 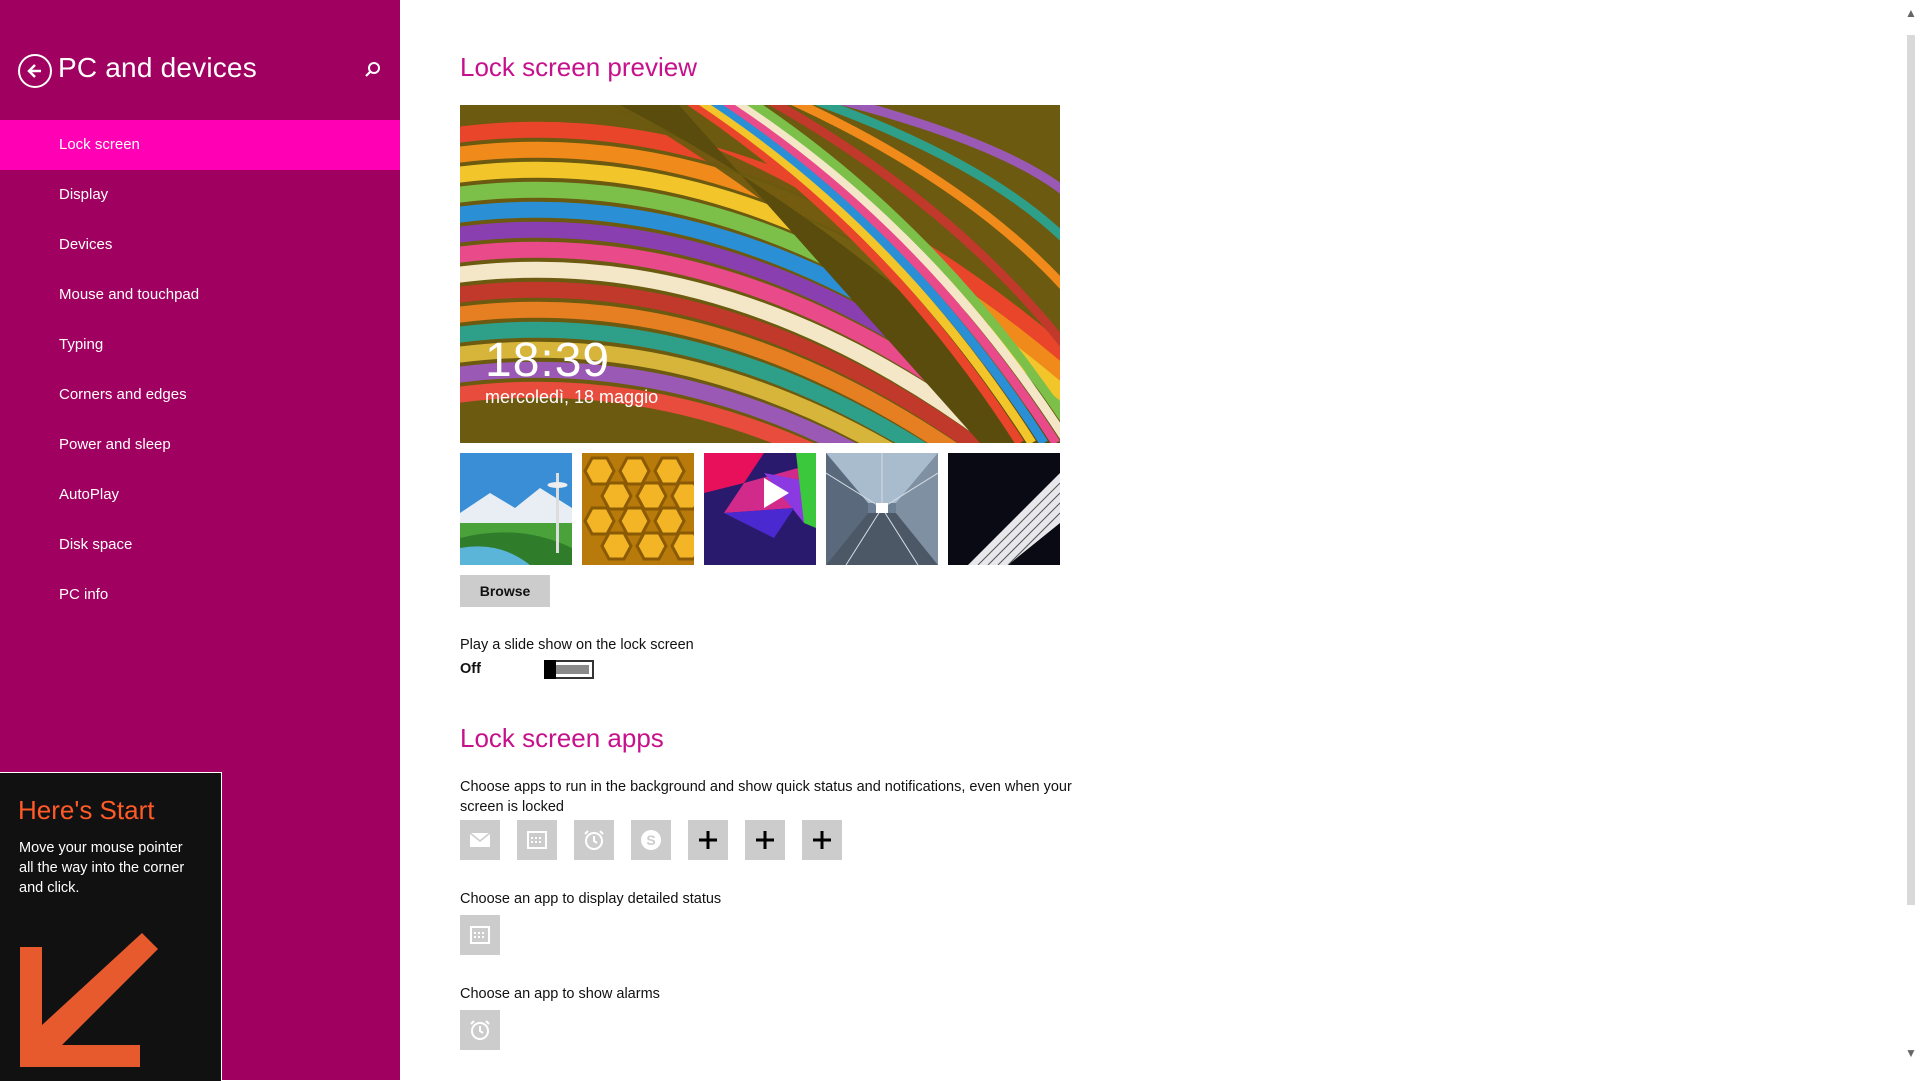 I want to click on preview-date: mercoledì, 18 maggio, so click(x=572, y=397).